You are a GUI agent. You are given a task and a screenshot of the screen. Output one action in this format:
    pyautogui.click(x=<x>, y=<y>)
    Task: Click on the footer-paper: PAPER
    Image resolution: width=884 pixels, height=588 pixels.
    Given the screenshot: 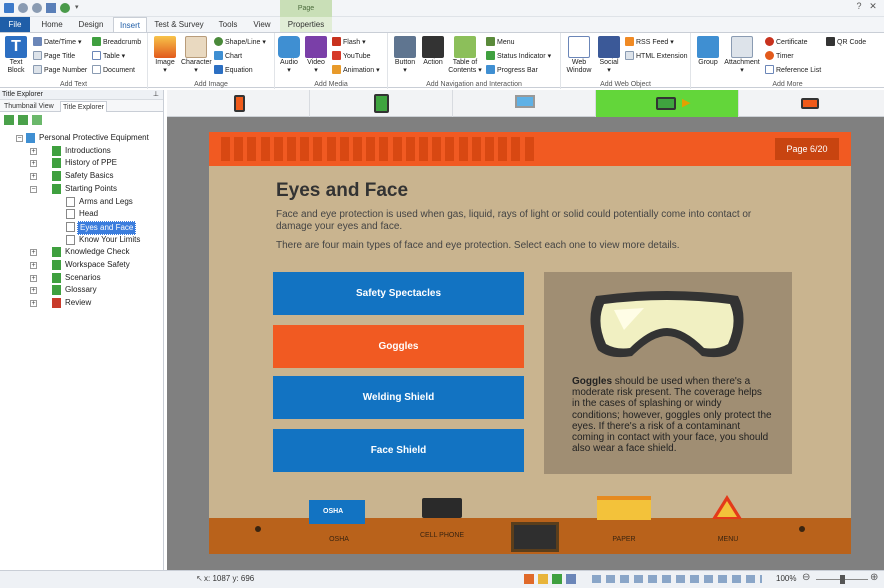 What is the action you would take?
    pyautogui.click(x=624, y=540)
    